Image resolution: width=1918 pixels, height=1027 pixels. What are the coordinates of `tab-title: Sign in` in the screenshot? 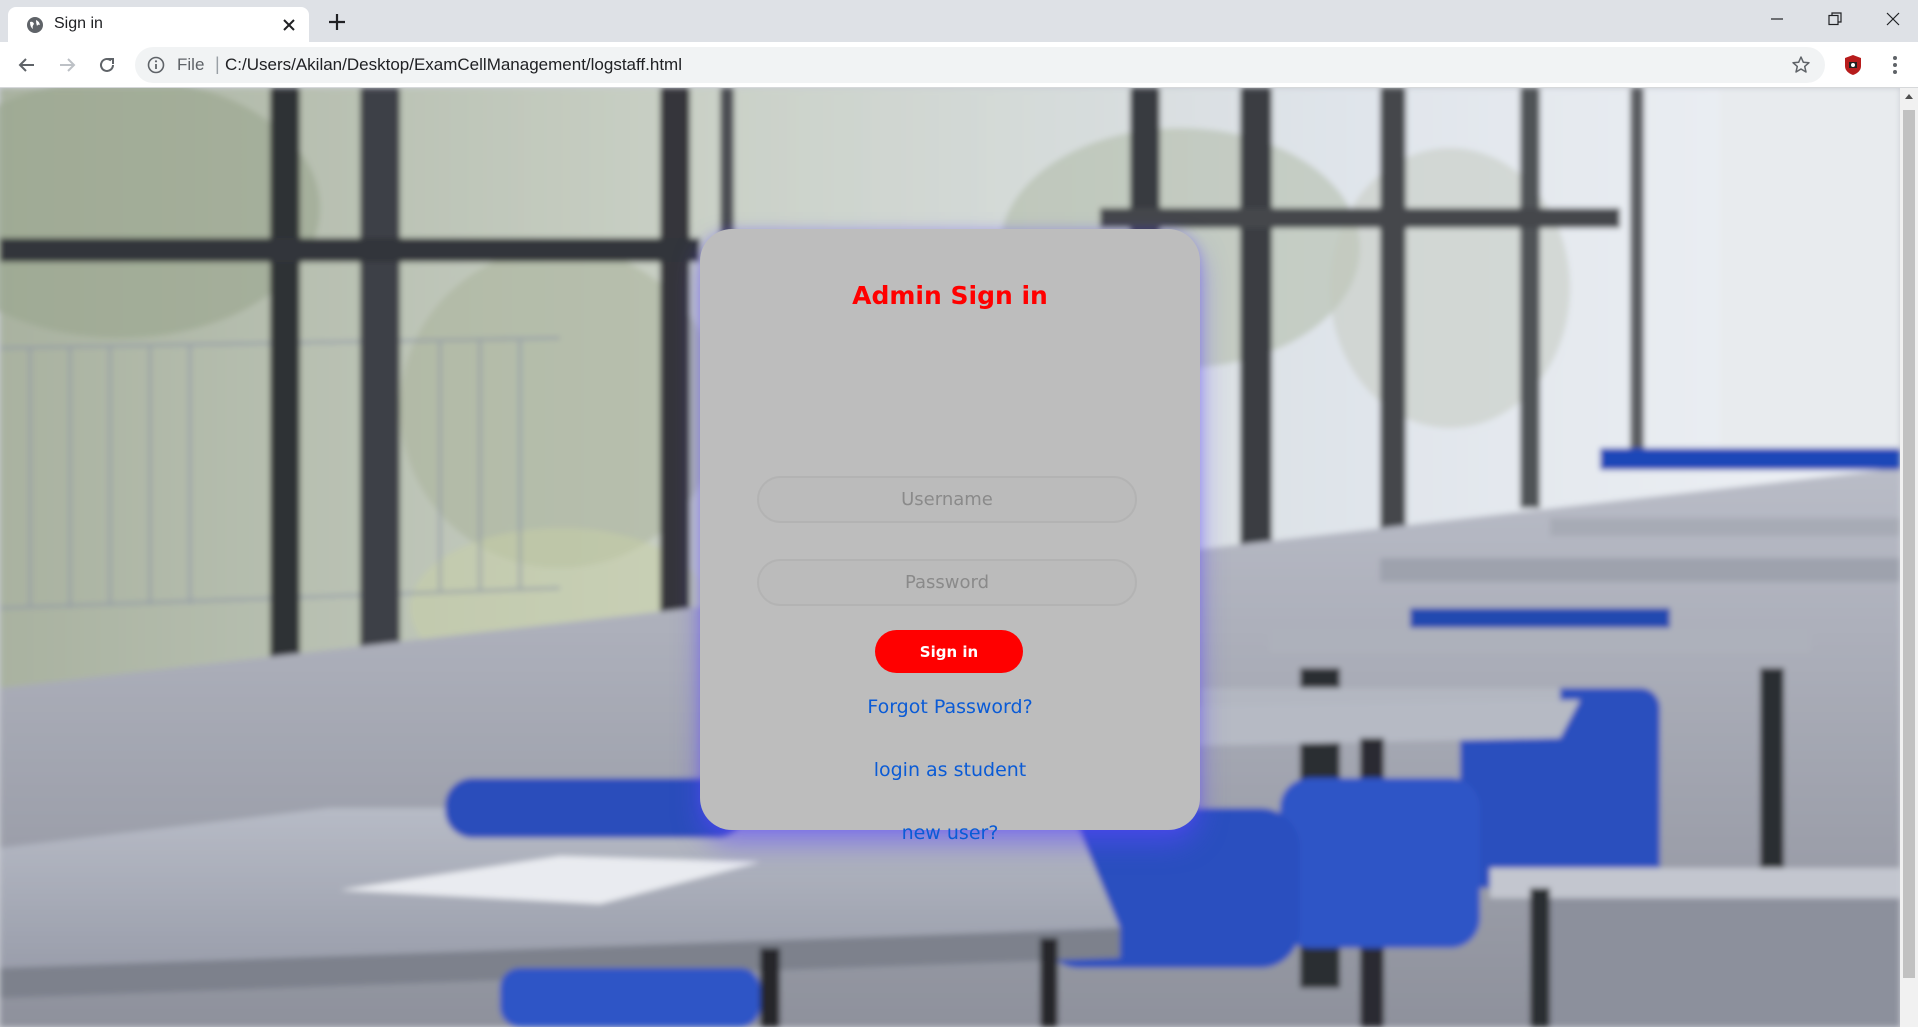 It's located at (78, 23).